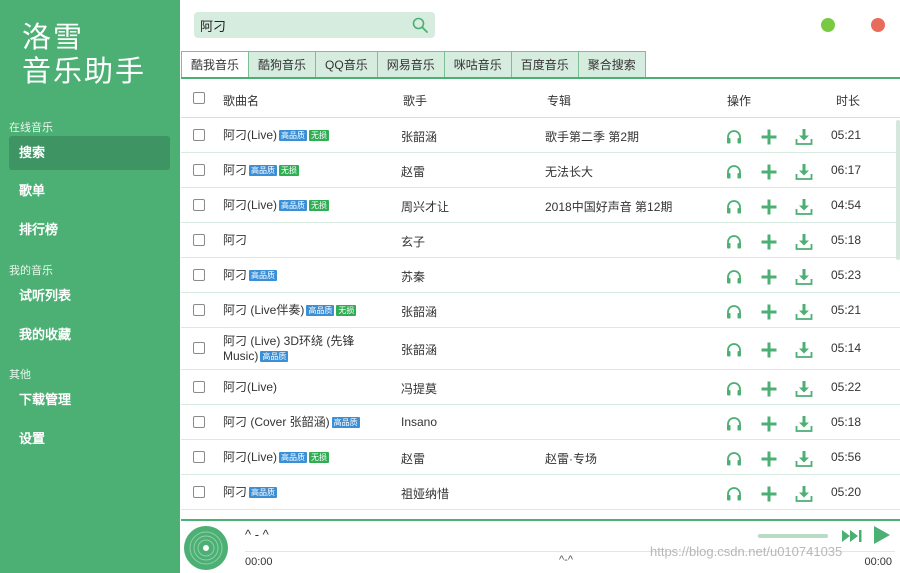 This screenshot has width=900, height=573. What do you see at coordinates (89, 230) in the screenshot?
I see `sidebar-item-charts: 排行榜` at bounding box center [89, 230].